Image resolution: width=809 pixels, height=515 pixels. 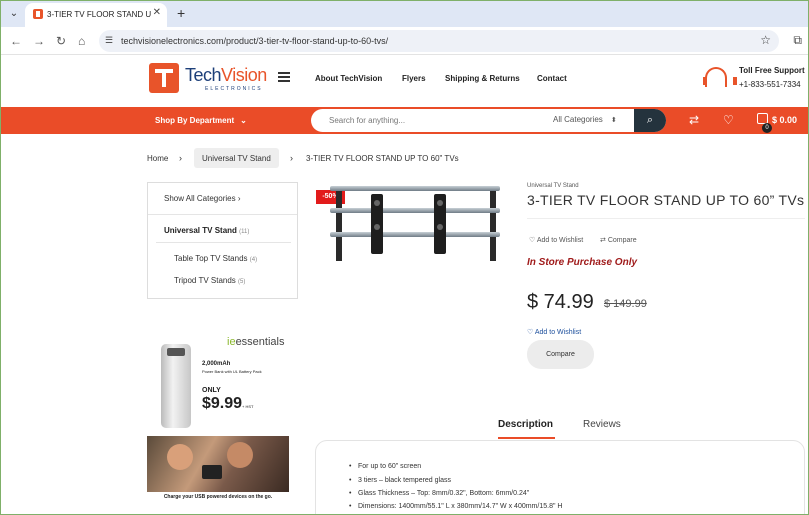 I want to click on nav-shipping-returns: Shipping & Returns, so click(x=482, y=78).